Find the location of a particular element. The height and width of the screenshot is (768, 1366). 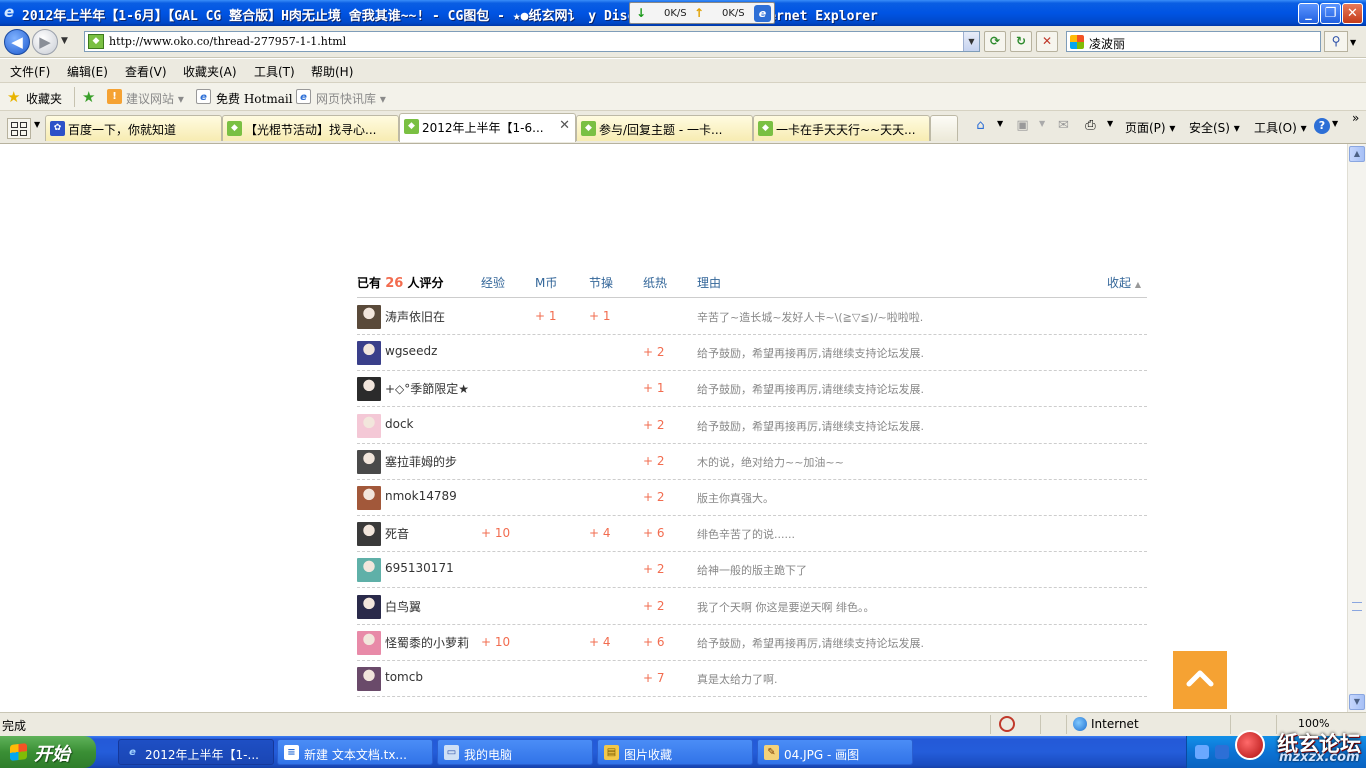

close-button: ✕ is located at coordinates (1352, 13).